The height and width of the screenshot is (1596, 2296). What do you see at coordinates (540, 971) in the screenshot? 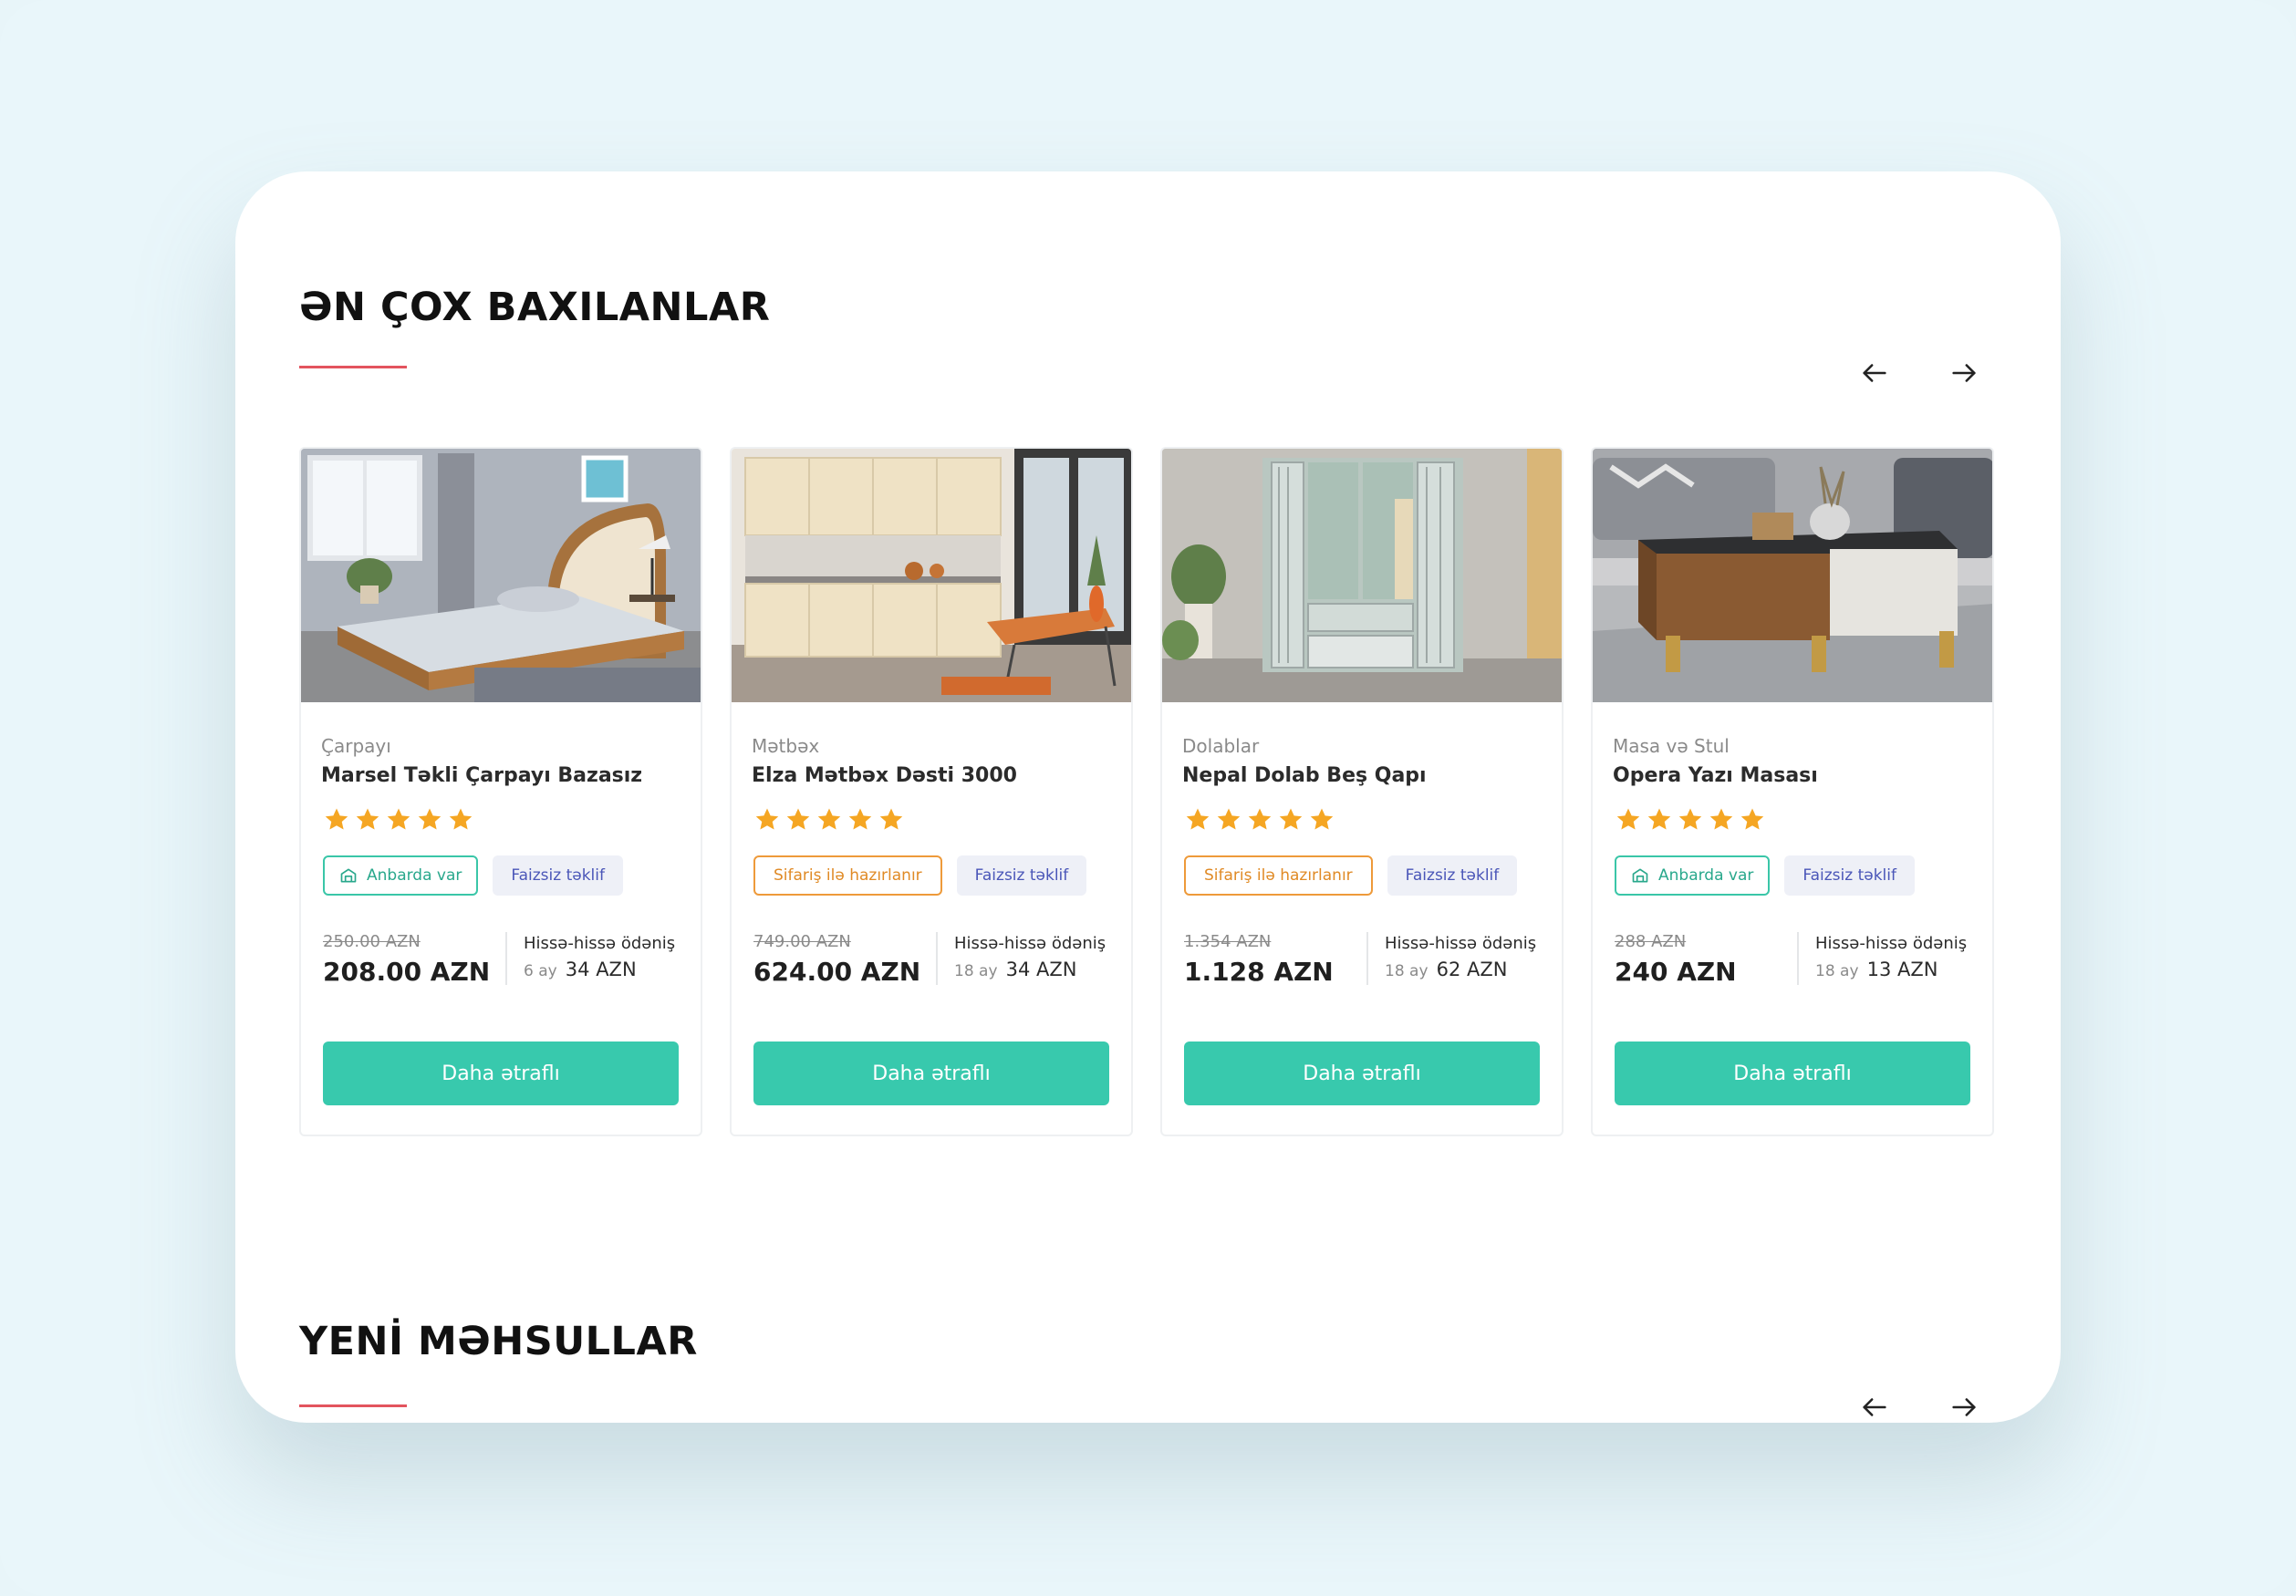
I see `installment-months: 6 ay` at bounding box center [540, 971].